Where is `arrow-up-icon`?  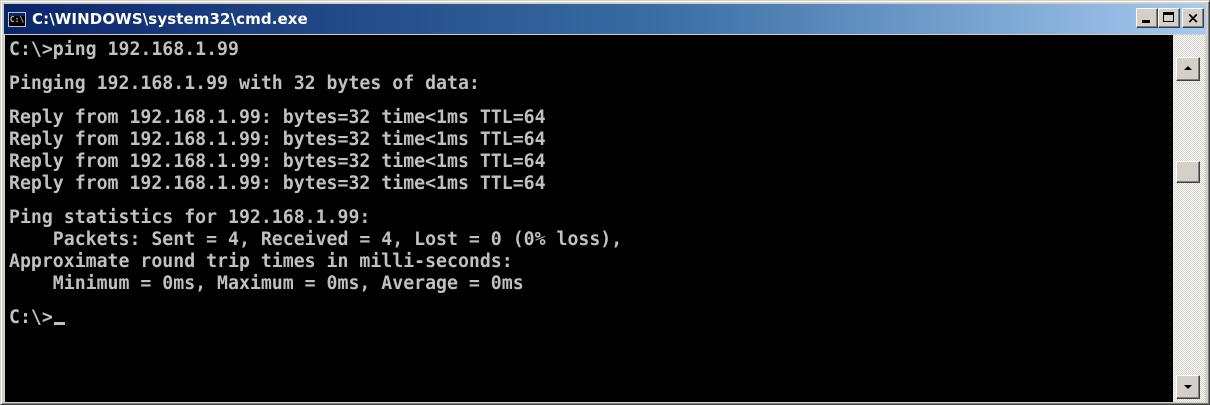
arrow-up-icon is located at coordinates (1188, 68).